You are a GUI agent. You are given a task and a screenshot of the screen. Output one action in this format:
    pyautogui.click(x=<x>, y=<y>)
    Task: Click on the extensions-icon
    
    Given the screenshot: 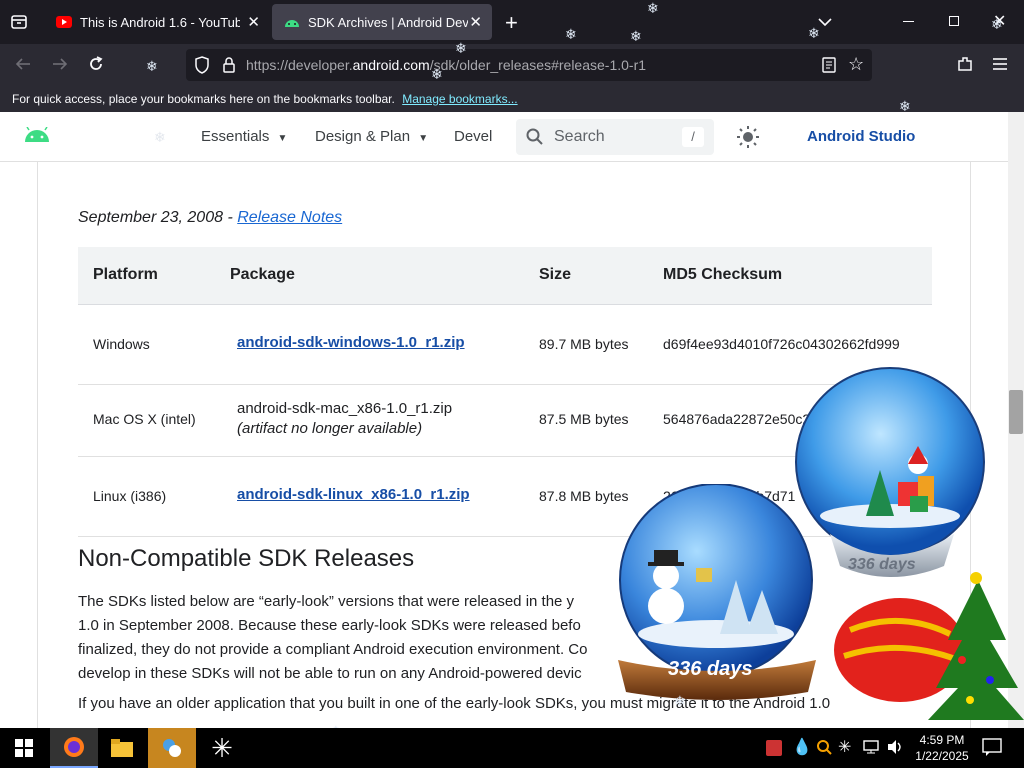 What is the action you would take?
    pyautogui.click(x=965, y=66)
    